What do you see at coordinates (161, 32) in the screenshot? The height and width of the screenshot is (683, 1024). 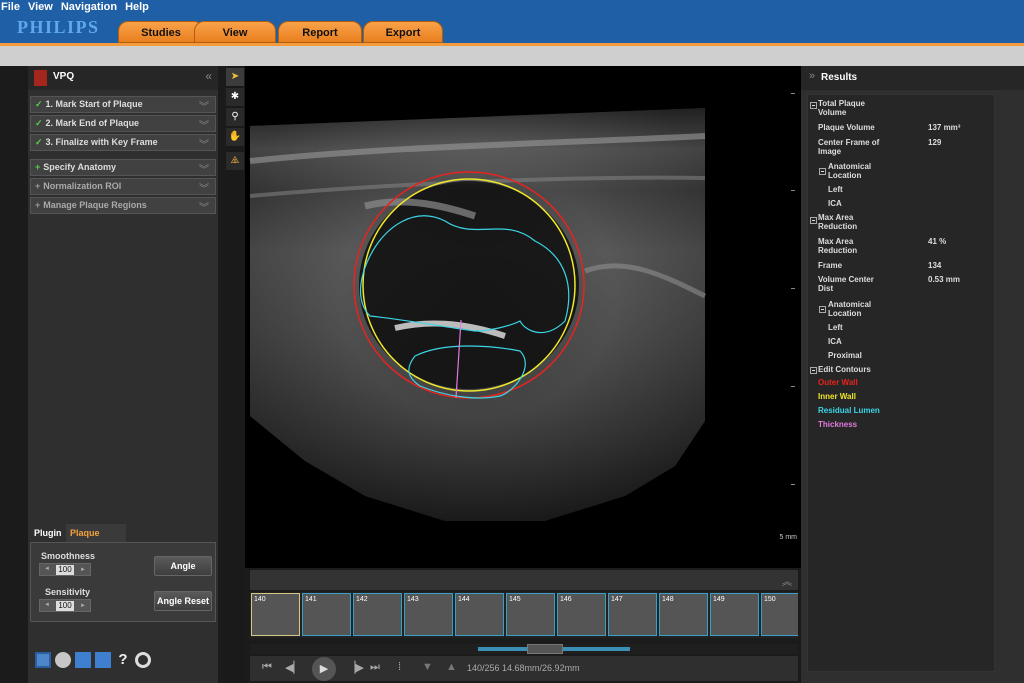 I see `tab-studies: Studies` at bounding box center [161, 32].